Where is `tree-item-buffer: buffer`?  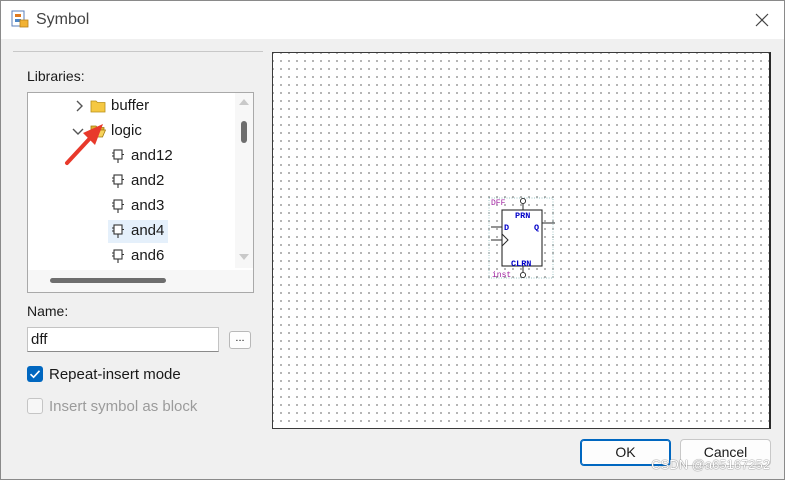 tree-item-buffer: buffer is located at coordinates (130, 106).